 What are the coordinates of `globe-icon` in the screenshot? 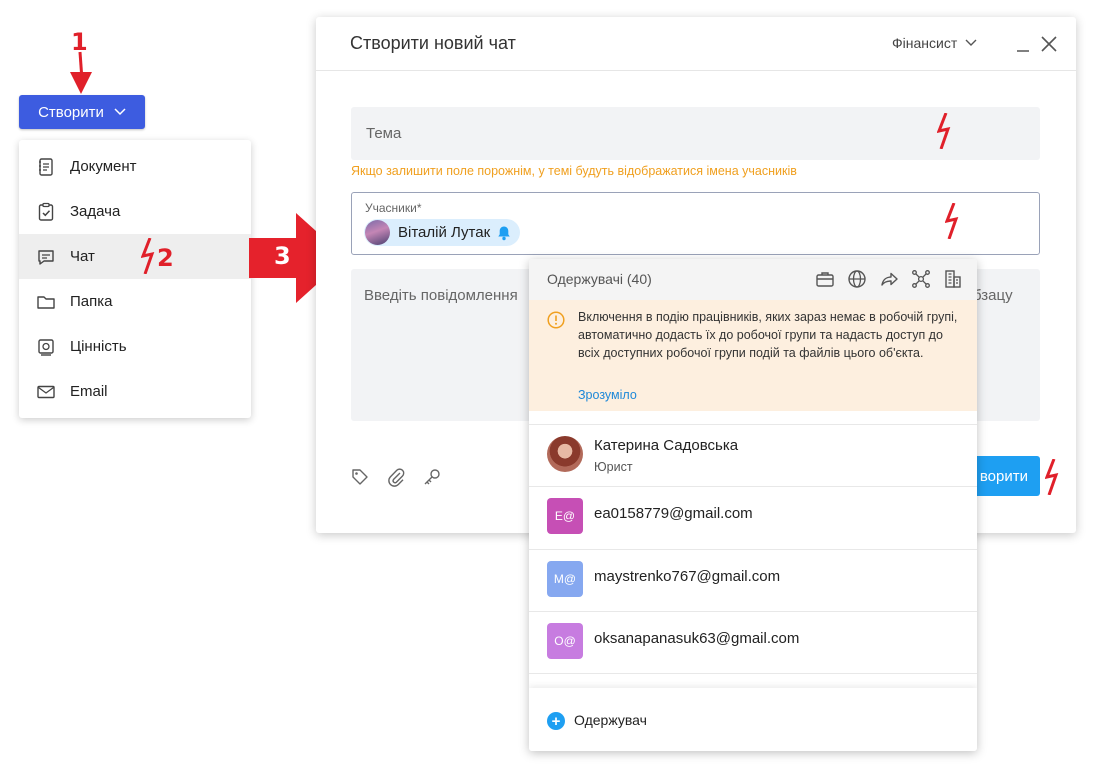 It's located at (857, 279).